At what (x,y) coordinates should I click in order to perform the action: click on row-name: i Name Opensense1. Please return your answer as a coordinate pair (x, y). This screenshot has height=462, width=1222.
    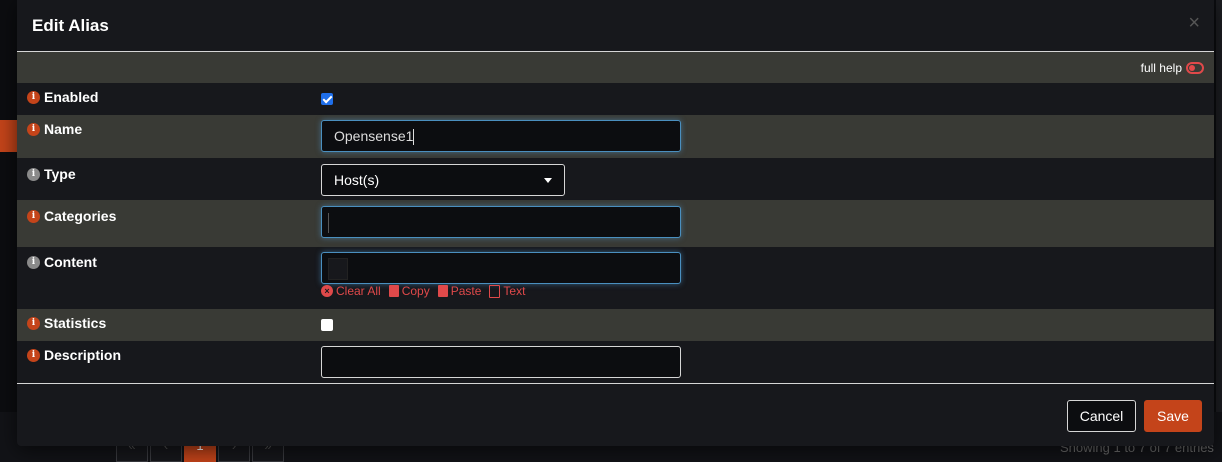
    Looking at the image, I should click on (615, 136).